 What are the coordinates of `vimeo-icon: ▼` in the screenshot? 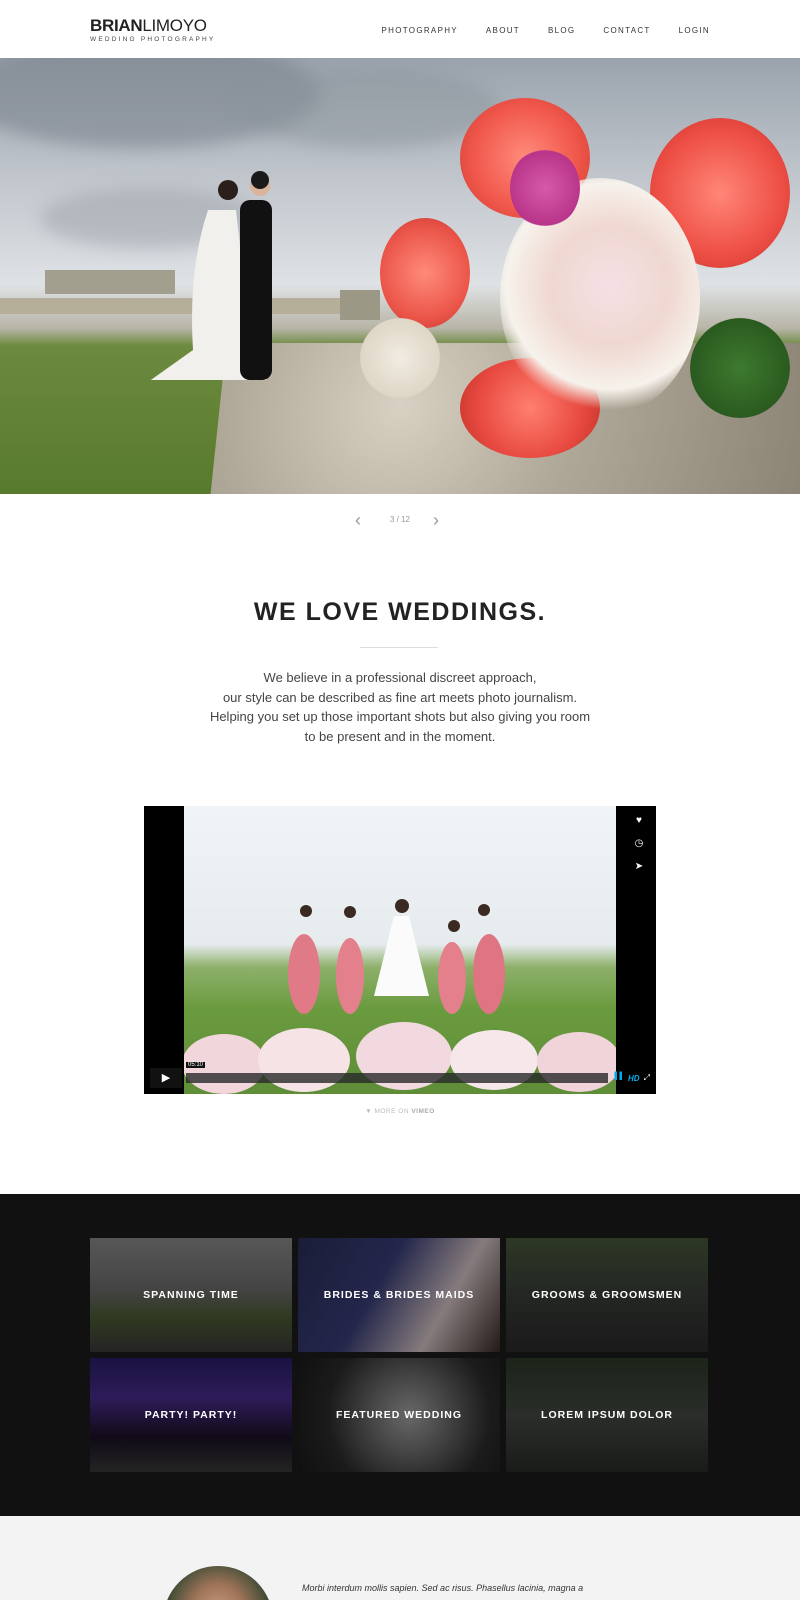 It's located at (369, 1111).